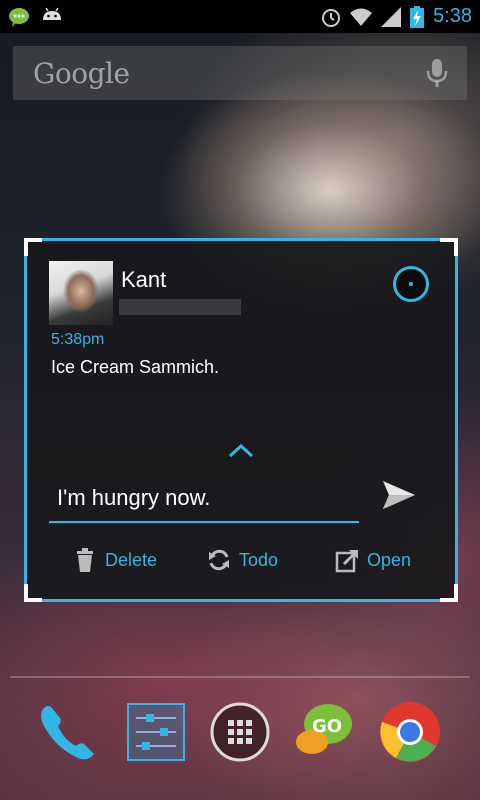 This screenshot has height=800, width=480. I want to click on delete-label: Delete, so click(131, 559).